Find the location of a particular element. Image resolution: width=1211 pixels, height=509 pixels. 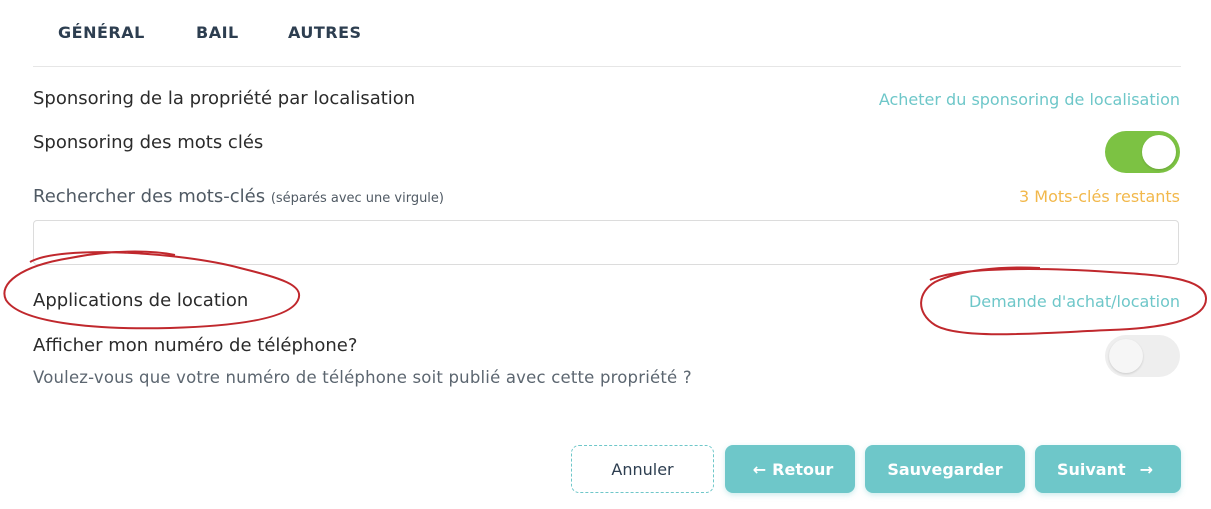

keyword-search-hint: (séparés avec une virgule) is located at coordinates (357, 198).